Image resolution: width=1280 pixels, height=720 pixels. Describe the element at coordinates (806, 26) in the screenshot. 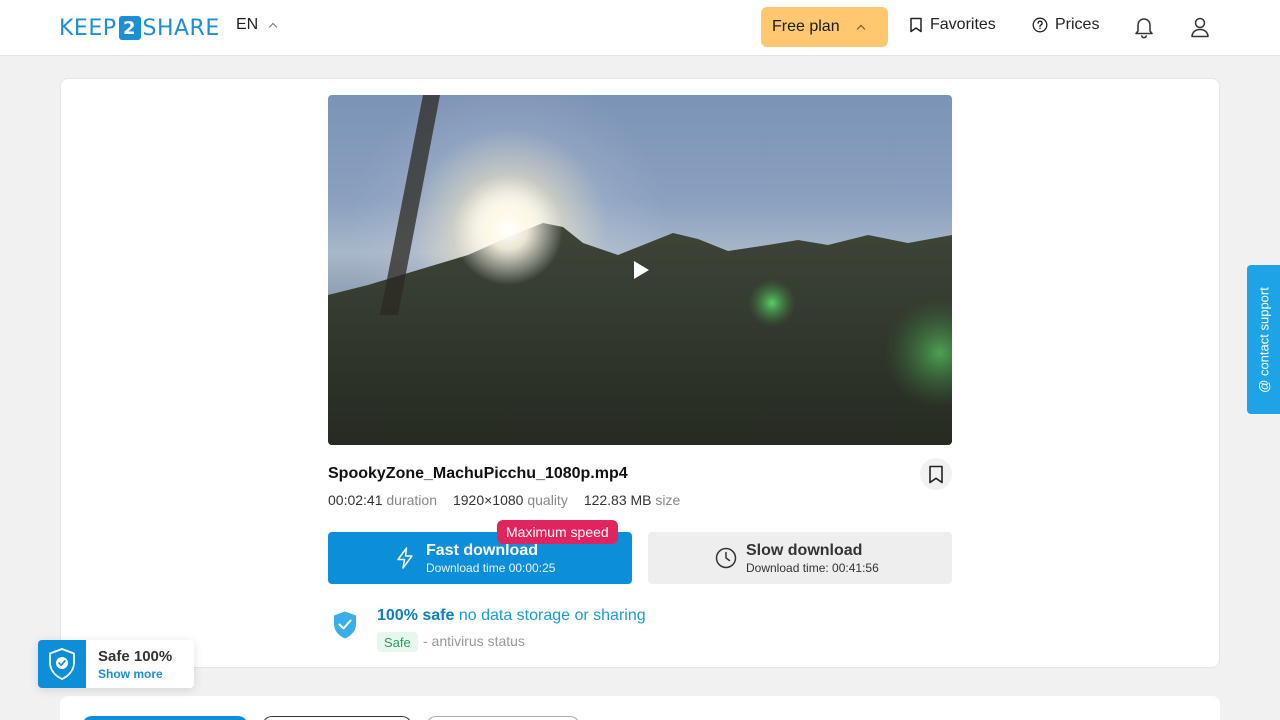

I see `plan-label: Free plan` at that location.